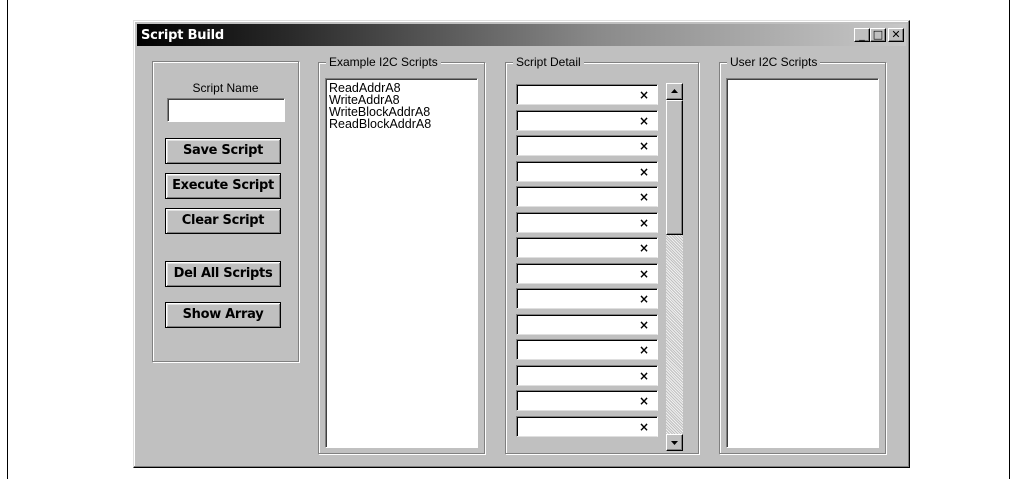 The image size is (1017, 479). What do you see at coordinates (774, 62) in the screenshot?
I see `user-scripts-title: User I2C Scripts` at bounding box center [774, 62].